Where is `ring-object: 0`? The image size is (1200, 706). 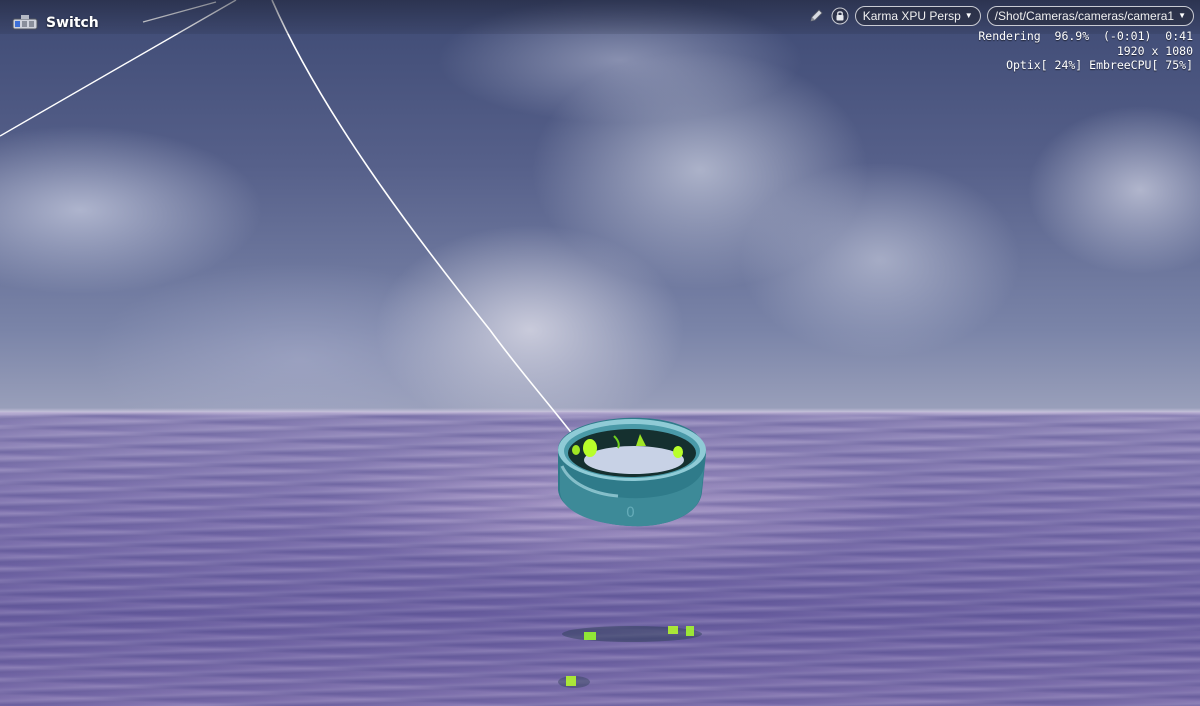 ring-object: 0 is located at coordinates (633, 472).